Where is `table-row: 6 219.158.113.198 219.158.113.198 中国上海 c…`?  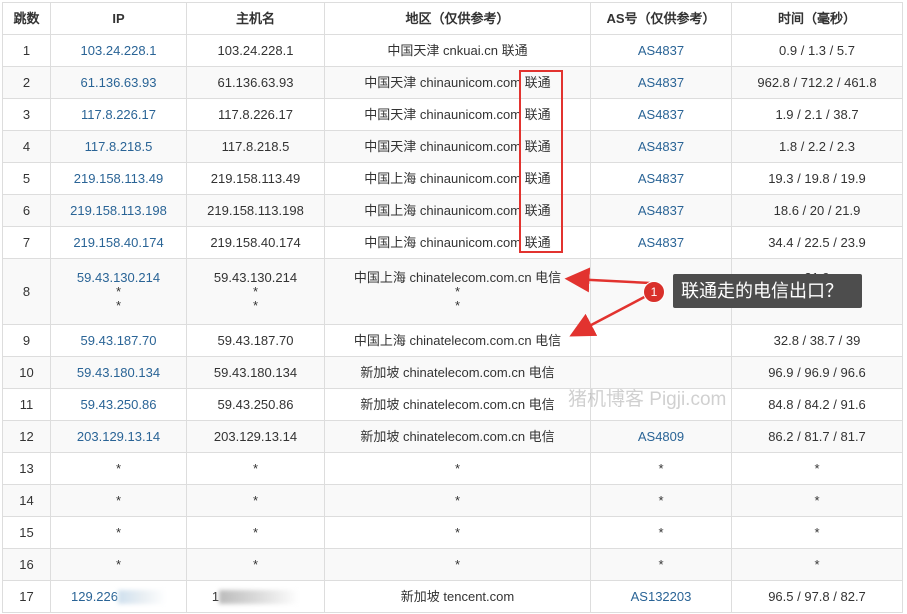
table-row: 6 219.158.113.198 219.158.113.198 中国上海 c… is located at coordinates (452, 210).